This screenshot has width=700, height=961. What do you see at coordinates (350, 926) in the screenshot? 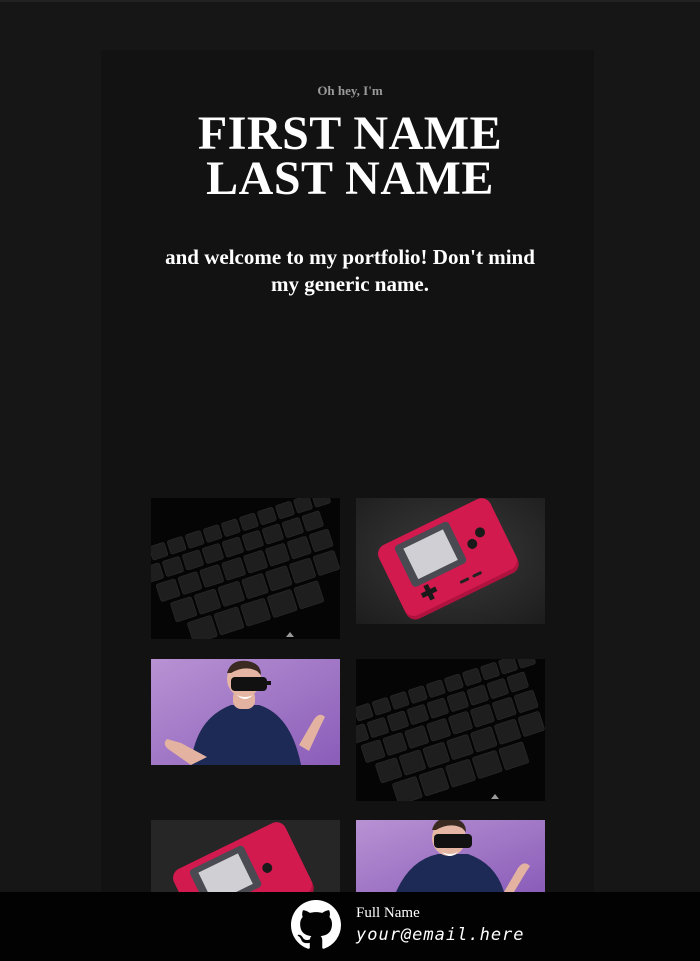
I see `footer: Full Name your@email.here` at bounding box center [350, 926].